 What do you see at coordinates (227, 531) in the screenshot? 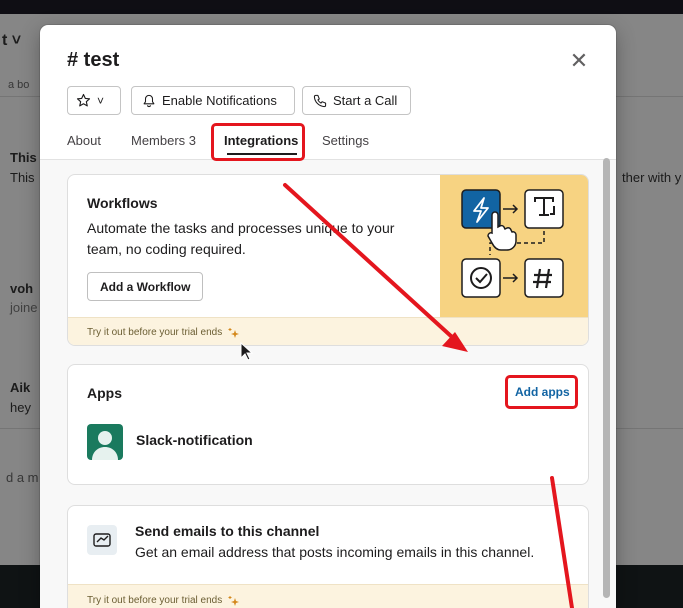
I see `email-title: Send emails to this channel` at bounding box center [227, 531].